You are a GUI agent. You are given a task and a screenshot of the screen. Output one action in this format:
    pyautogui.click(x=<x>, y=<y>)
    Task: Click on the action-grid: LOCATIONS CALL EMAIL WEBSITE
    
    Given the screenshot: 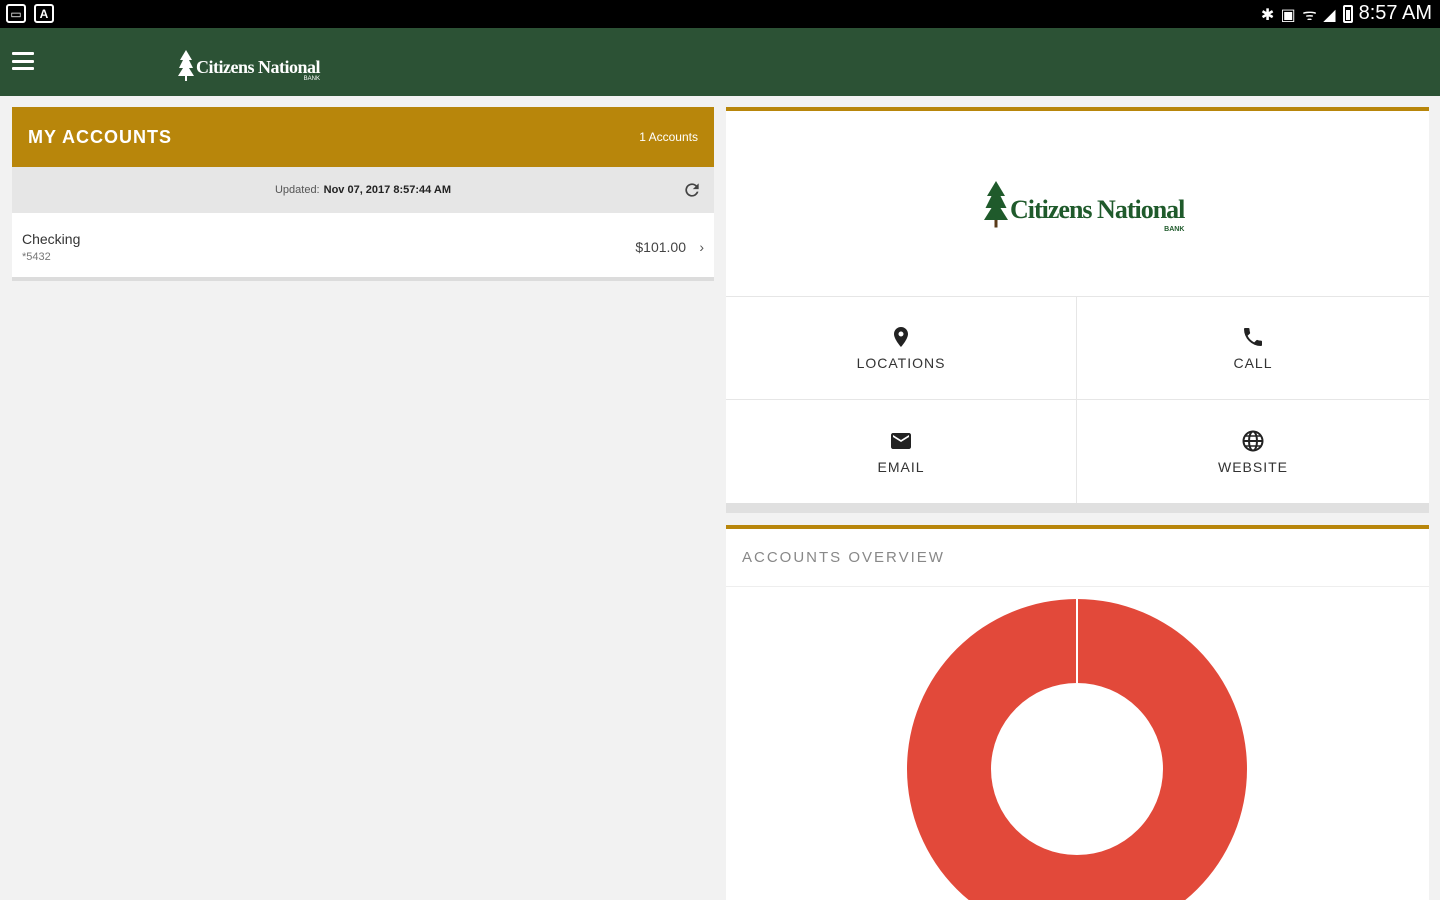 What is the action you would take?
    pyautogui.click(x=1077, y=400)
    